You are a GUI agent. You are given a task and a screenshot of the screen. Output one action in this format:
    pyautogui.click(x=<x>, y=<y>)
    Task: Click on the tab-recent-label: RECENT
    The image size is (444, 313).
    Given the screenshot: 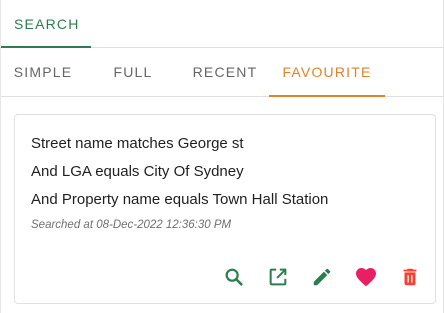 What is the action you would take?
    pyautogui.click(x=225, y=72)
    